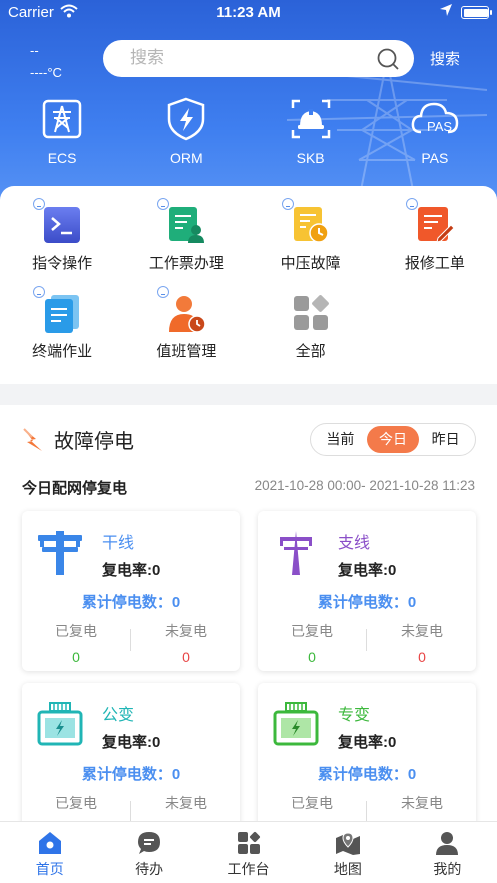 The height and width of the screenshot is (883, 497). Describe the element at coordinates (49, 869) in the screenshot. I see `tab-label: 首页` at that location.